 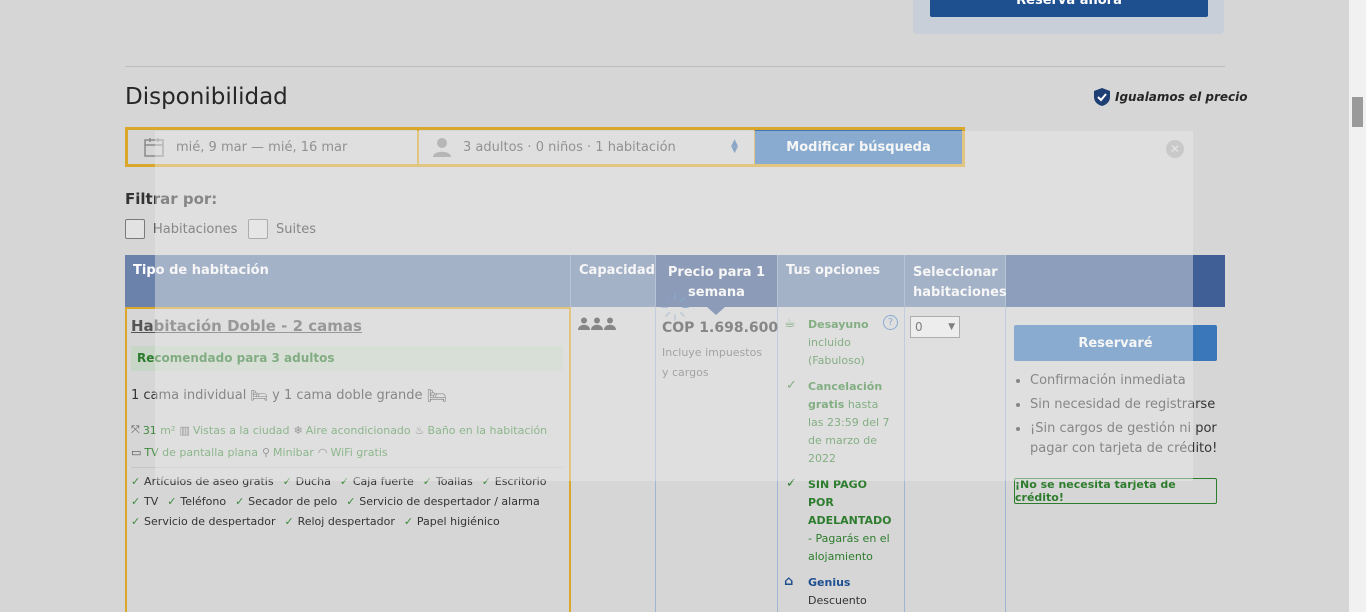 I want to click on facility: Papel higiénico, so click(x=452, y=521).